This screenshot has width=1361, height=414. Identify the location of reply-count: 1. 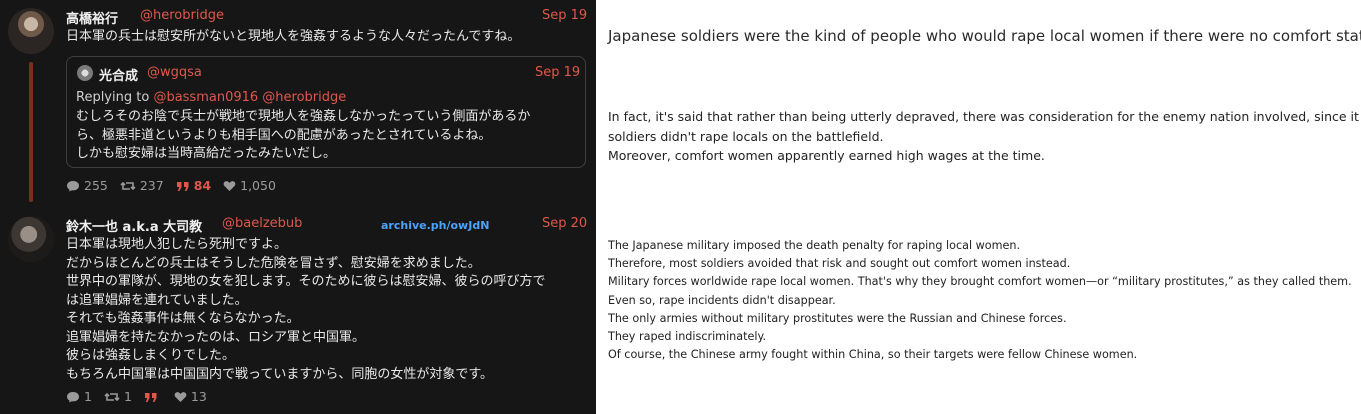
(88, 396).